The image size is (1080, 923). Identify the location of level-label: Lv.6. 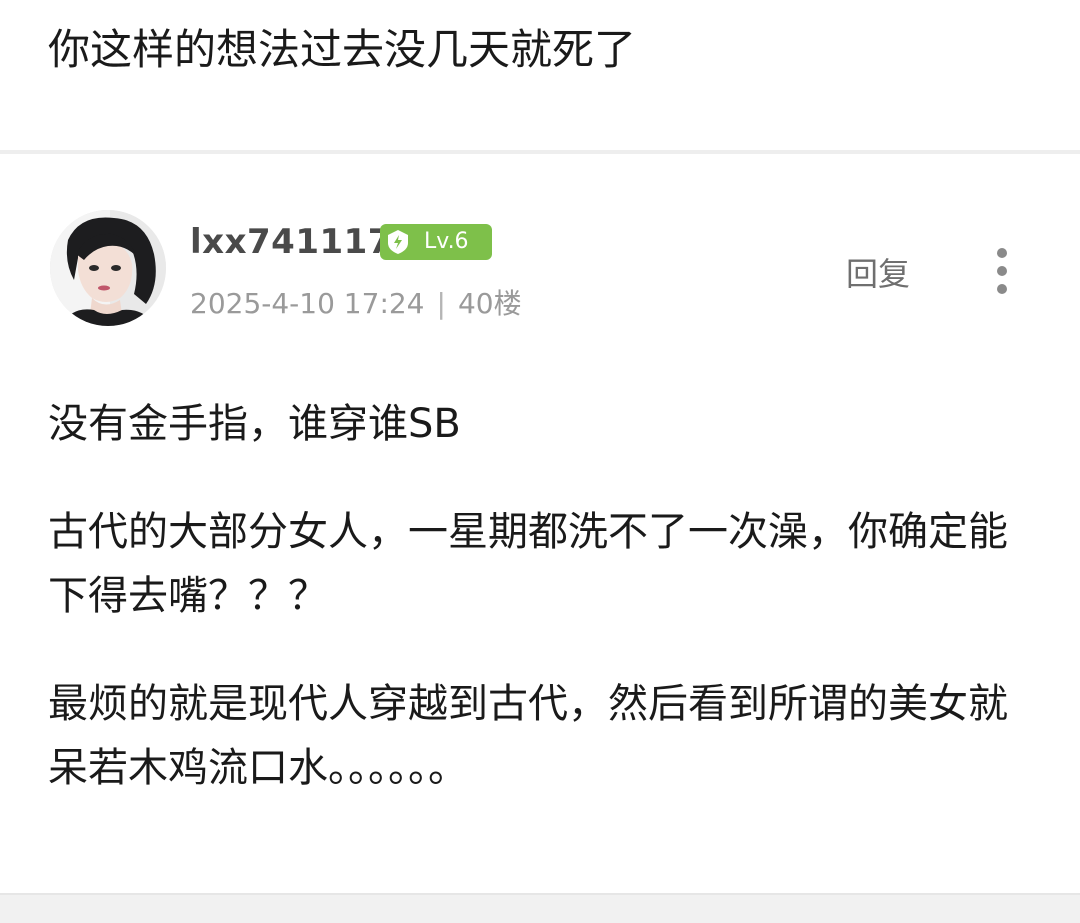
(446, 241).